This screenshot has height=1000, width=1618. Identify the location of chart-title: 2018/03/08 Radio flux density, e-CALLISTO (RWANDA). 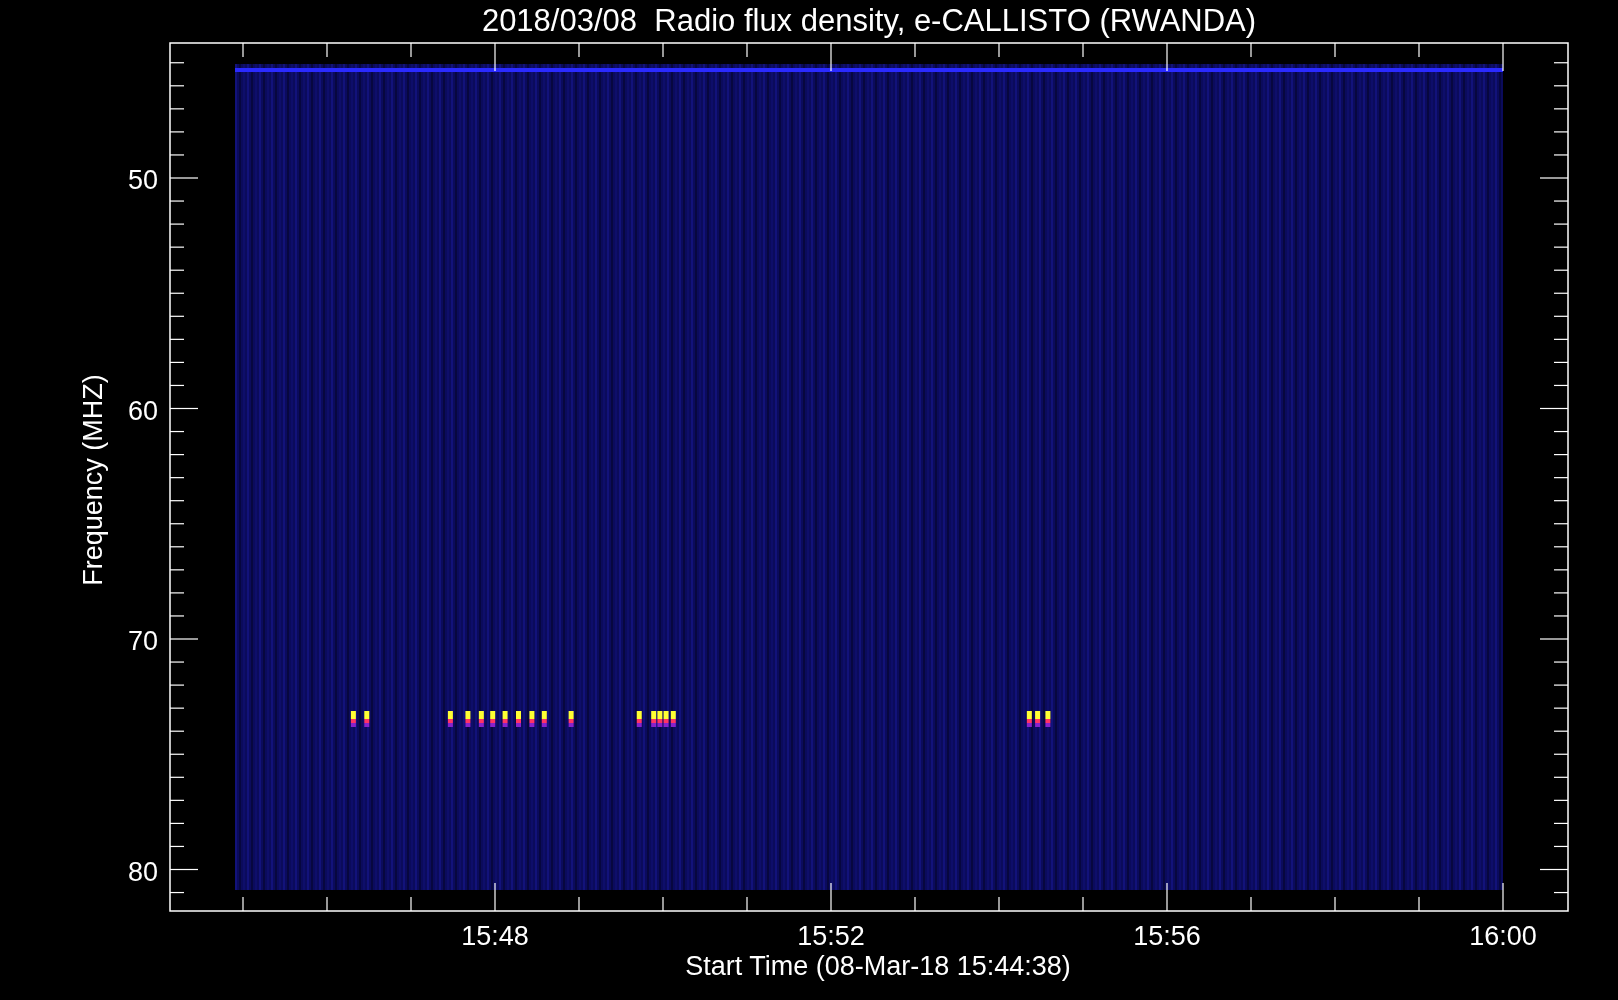
(869, 20).